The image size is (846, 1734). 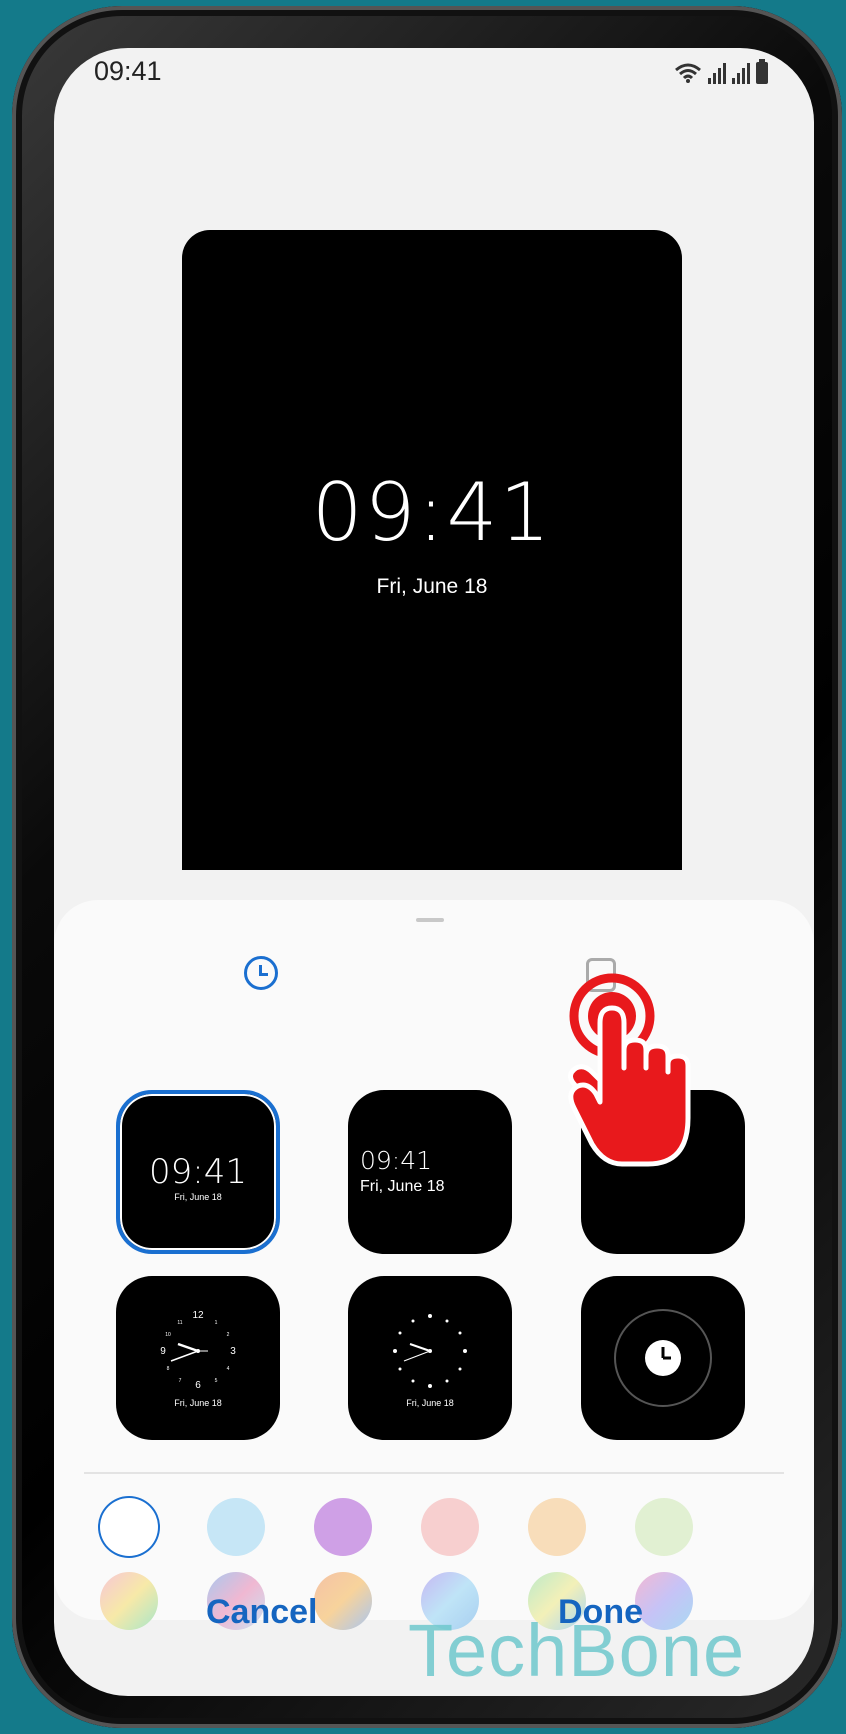 What do you see at coordinates (228, 1335) in the screenshot?
I see `numeral-2: 2` at bounding box center [228, 1335].